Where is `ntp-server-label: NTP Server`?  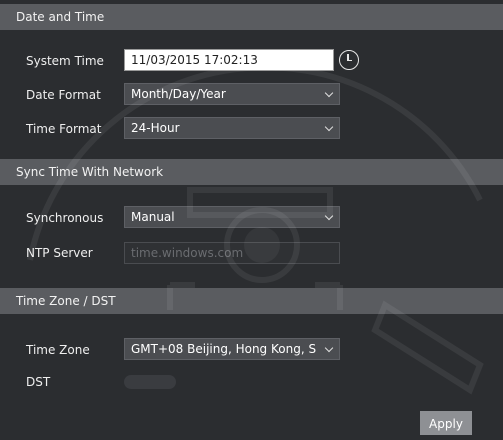
ntp-server-label: NTP Server is located at coordinates (59, 253).